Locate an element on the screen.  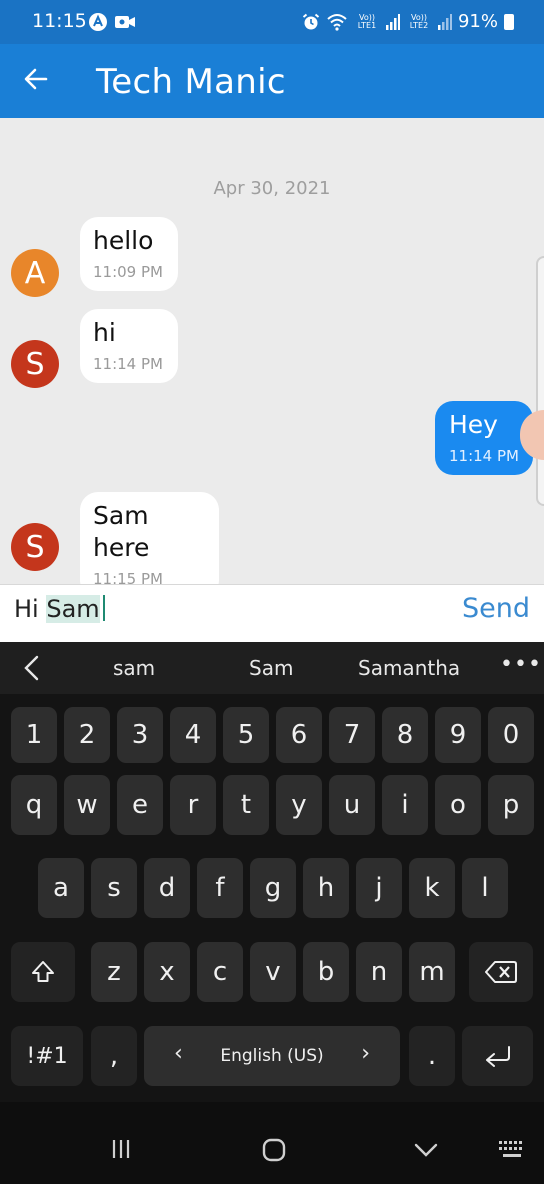
key: v is located at coordinates (273, 972).